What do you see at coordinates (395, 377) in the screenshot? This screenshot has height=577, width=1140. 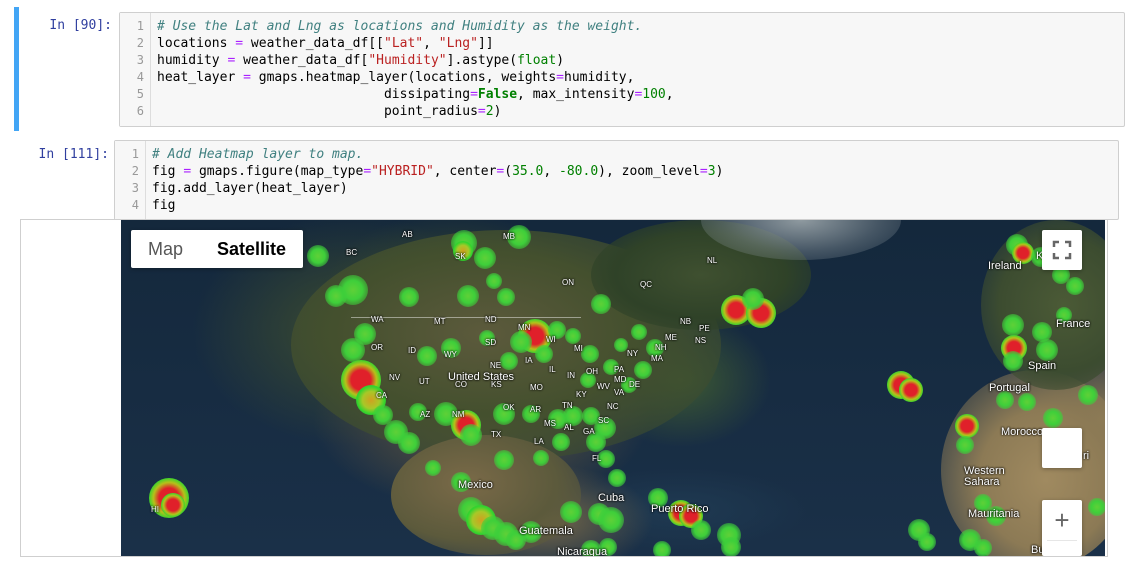 I see `map-label: NV` at bounding box center [395, 377].